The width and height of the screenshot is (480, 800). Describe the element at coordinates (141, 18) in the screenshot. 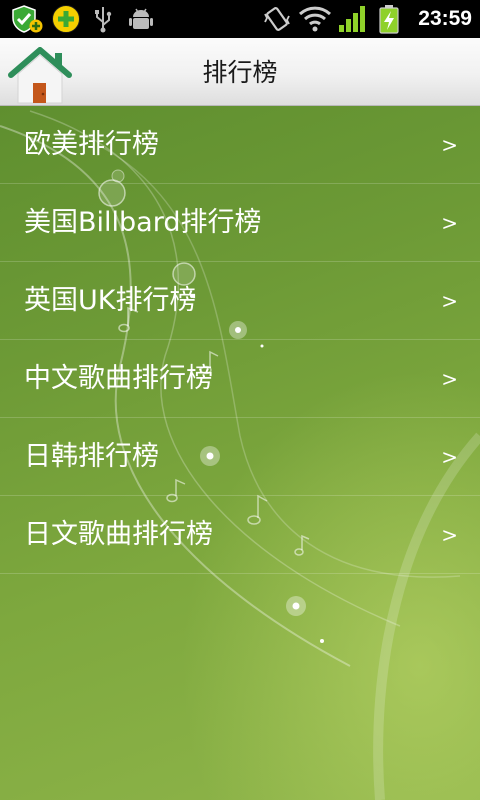

I see `android-debug-icon` at that location.